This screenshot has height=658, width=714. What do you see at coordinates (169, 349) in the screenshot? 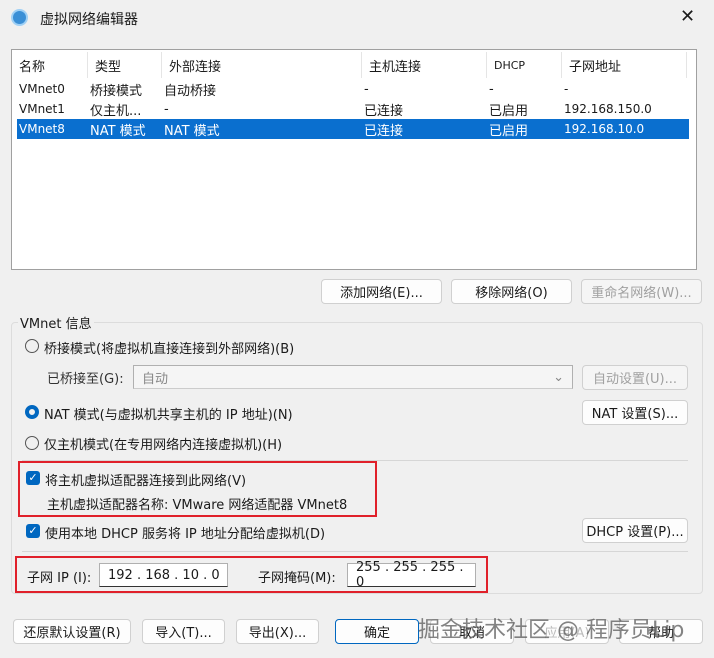
I see `bridge-label: 桥接模式(将虚拟机直接连接到外部网络)(B)` at bounding box center [169, 349].